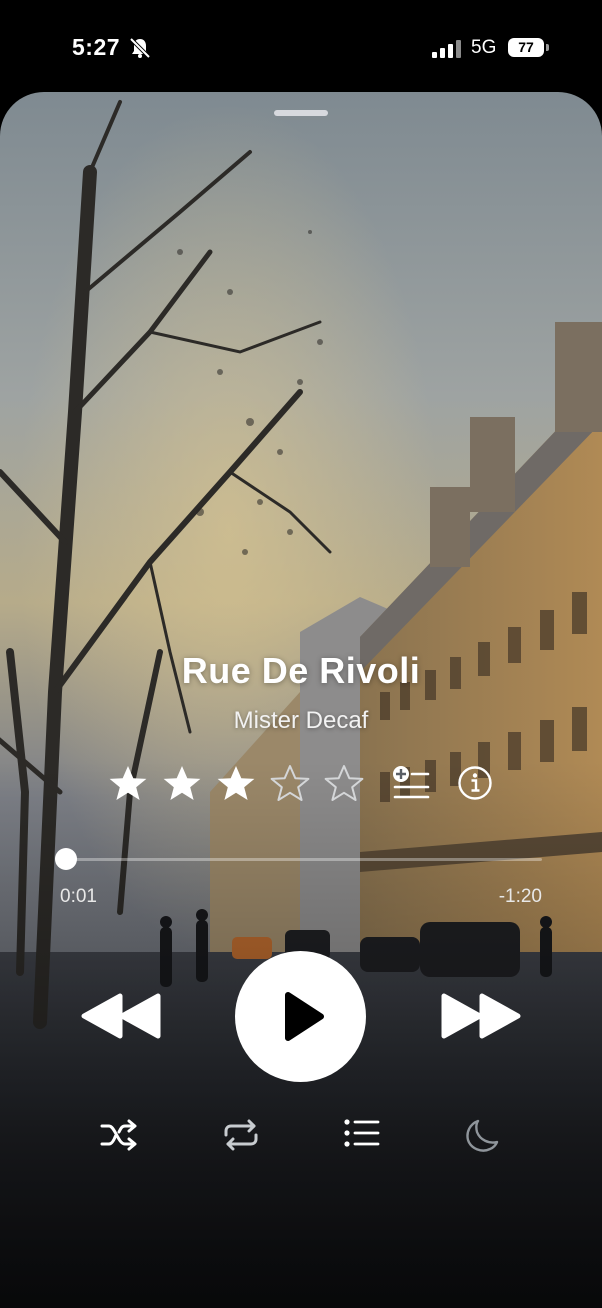  I want to click on track-artist: Mister Decaf, so click(301, 721).